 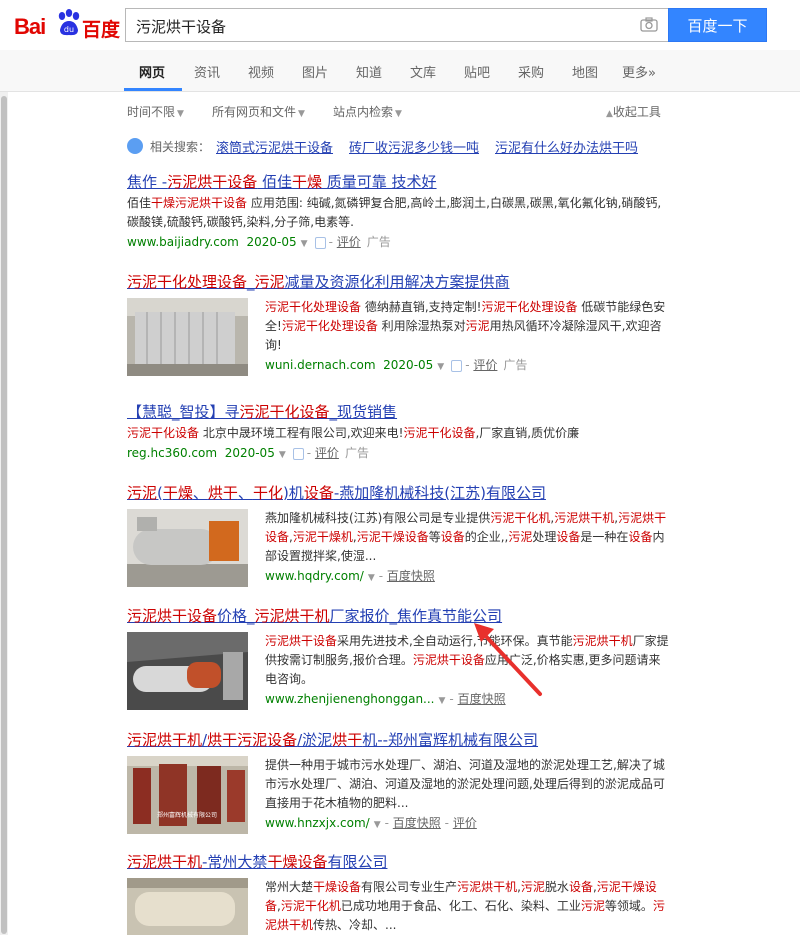 What do you see at coordinates (315, 71) in the screenshot?
I see `tab-images: 图片` at bounding box center [315, 71].